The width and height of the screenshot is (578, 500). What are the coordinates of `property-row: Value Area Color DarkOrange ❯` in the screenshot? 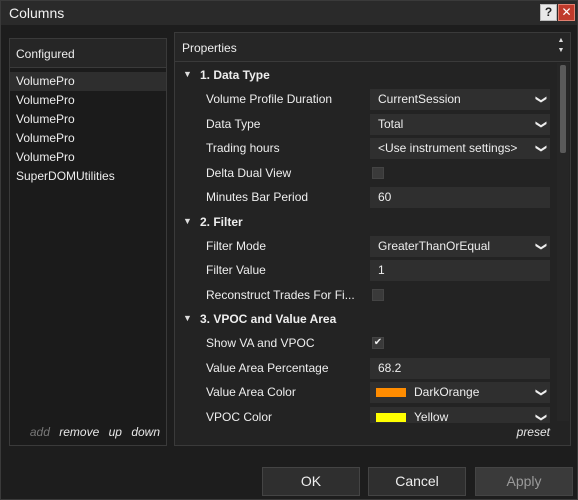 It's located at (366, 392).